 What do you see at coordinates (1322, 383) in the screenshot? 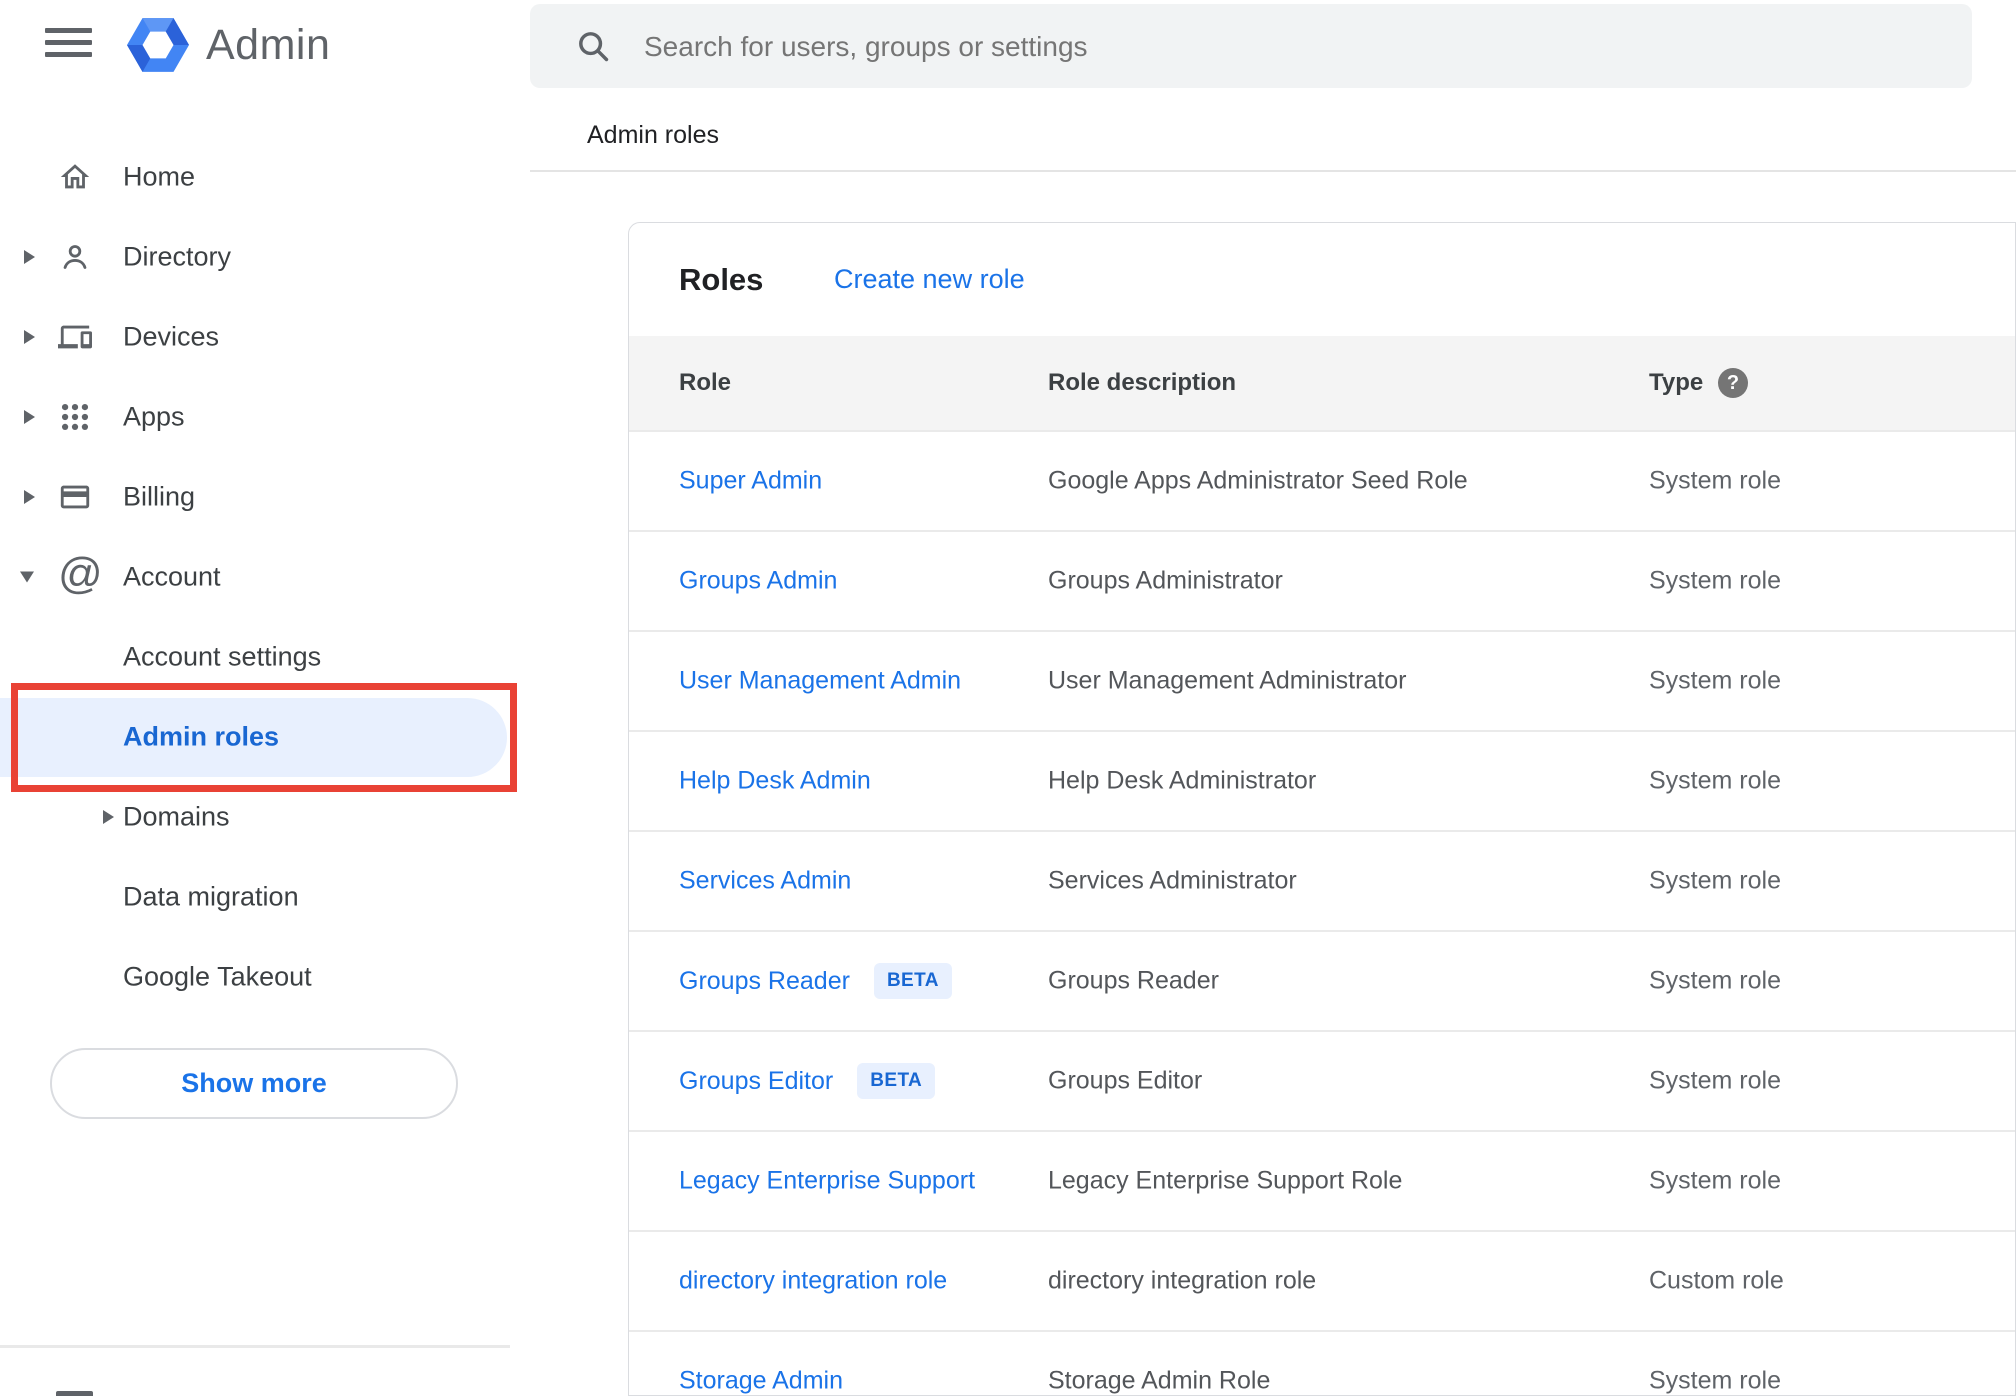
I see `table-header-row: Role Role description Type ?` at bounding box center [1322, 383].